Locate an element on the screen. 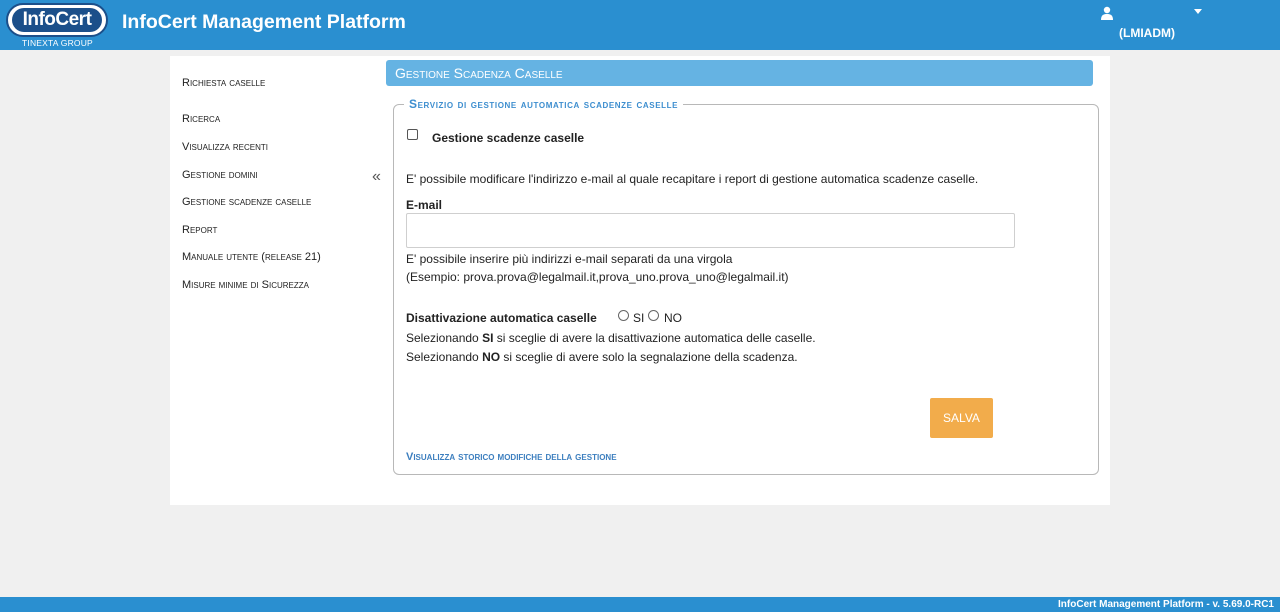 This screenshot has width=1280, height=612. sidebar-item-gestione-scadenze: Gestione scadenze caselle is located at coordinates (246, 202).